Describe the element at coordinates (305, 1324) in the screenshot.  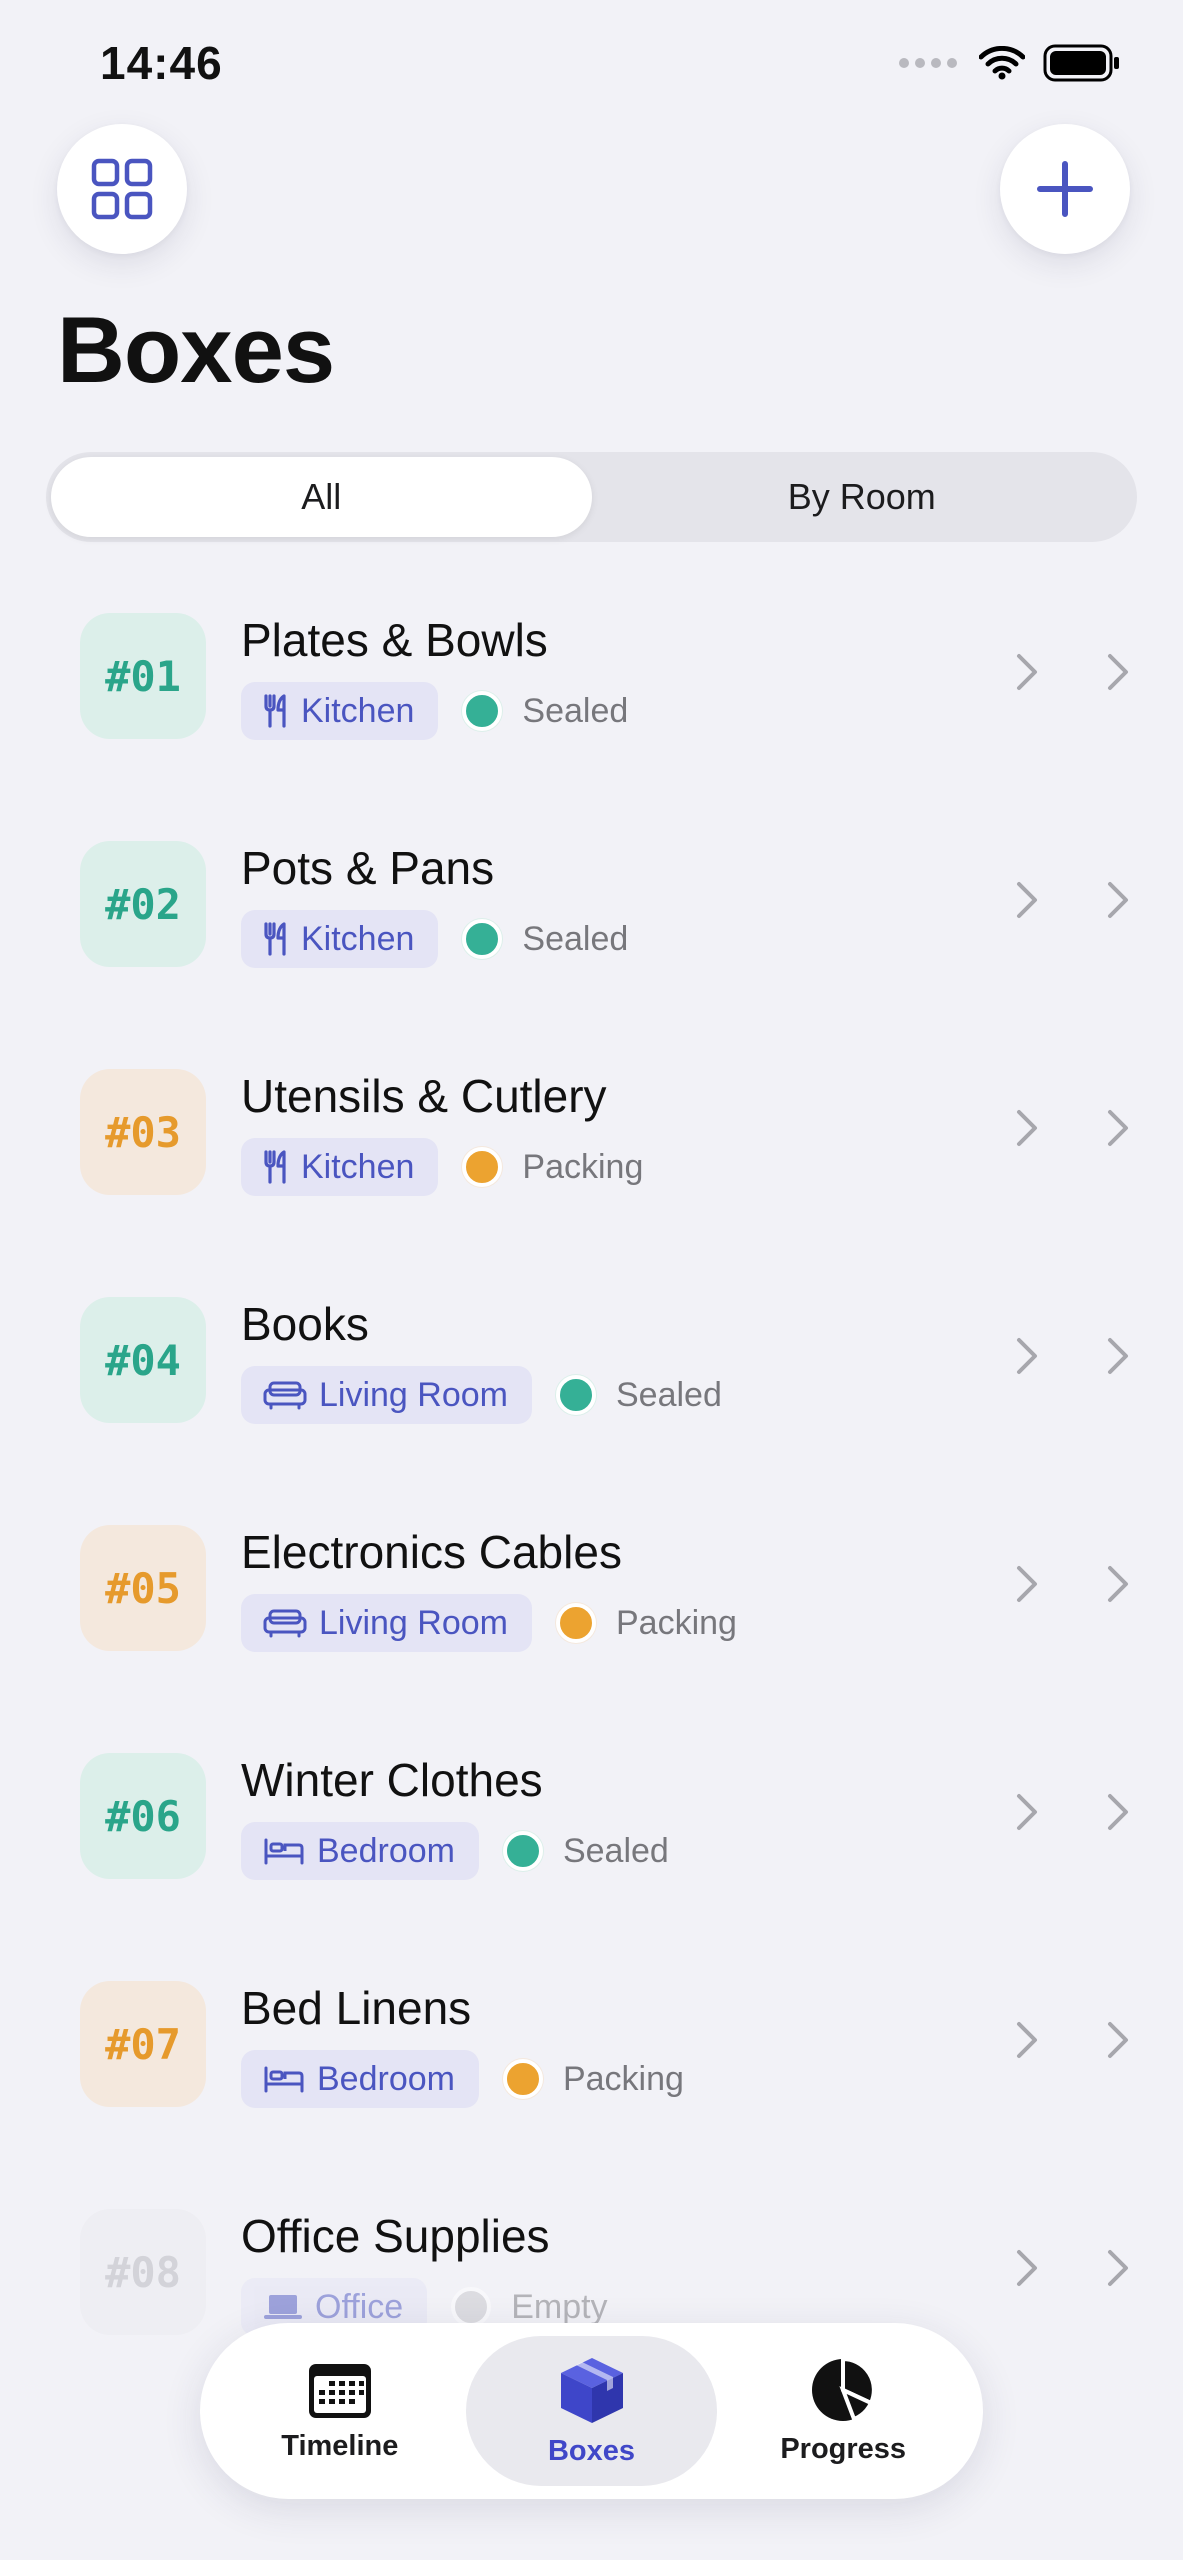
I see `box-name: Books` at that location.